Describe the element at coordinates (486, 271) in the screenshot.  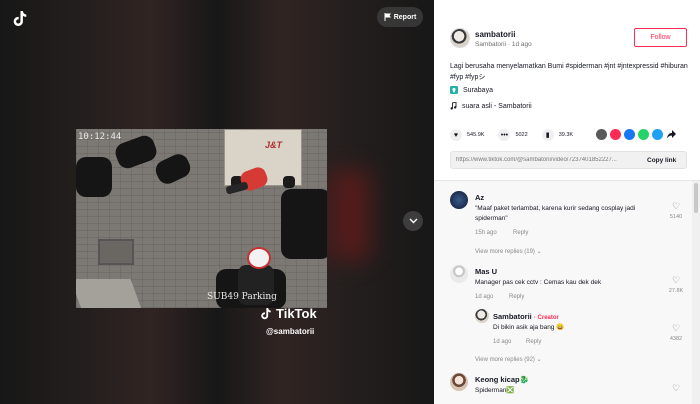
I see `comment-author: Mas U` at that location.